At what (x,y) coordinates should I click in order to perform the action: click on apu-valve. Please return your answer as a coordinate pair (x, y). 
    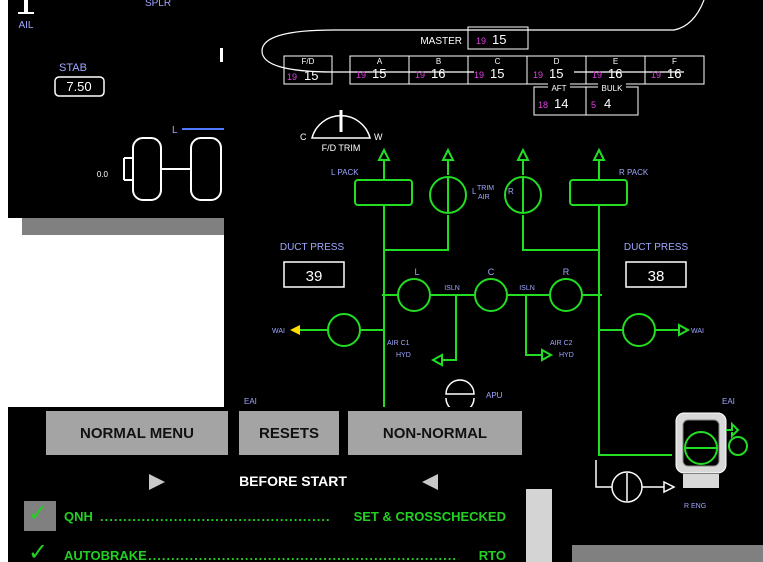
    Looking at the image, I should click on (460, 387).